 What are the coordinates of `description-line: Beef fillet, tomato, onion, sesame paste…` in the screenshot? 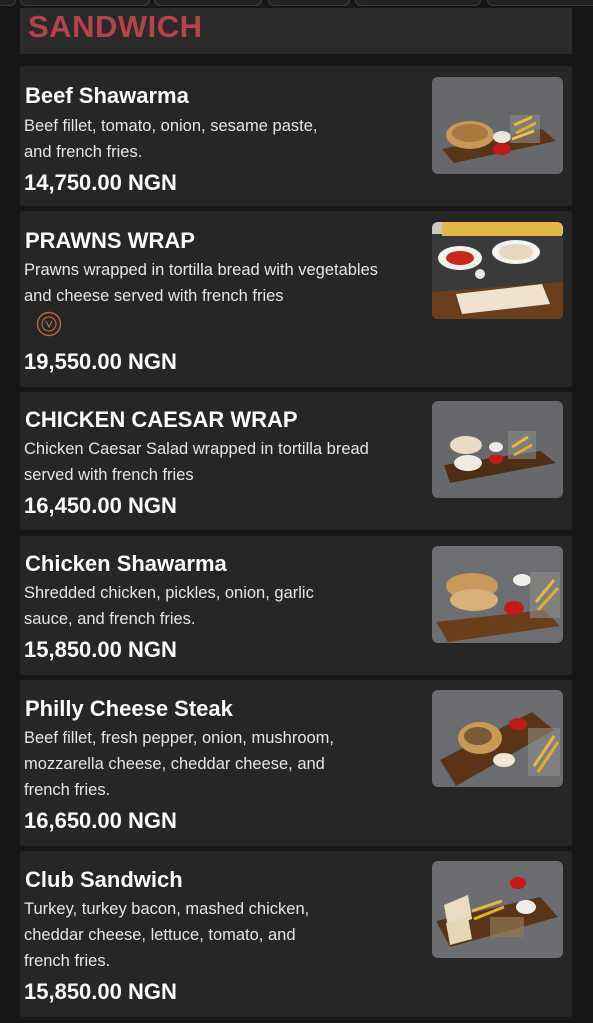 It's located at (171, 126).